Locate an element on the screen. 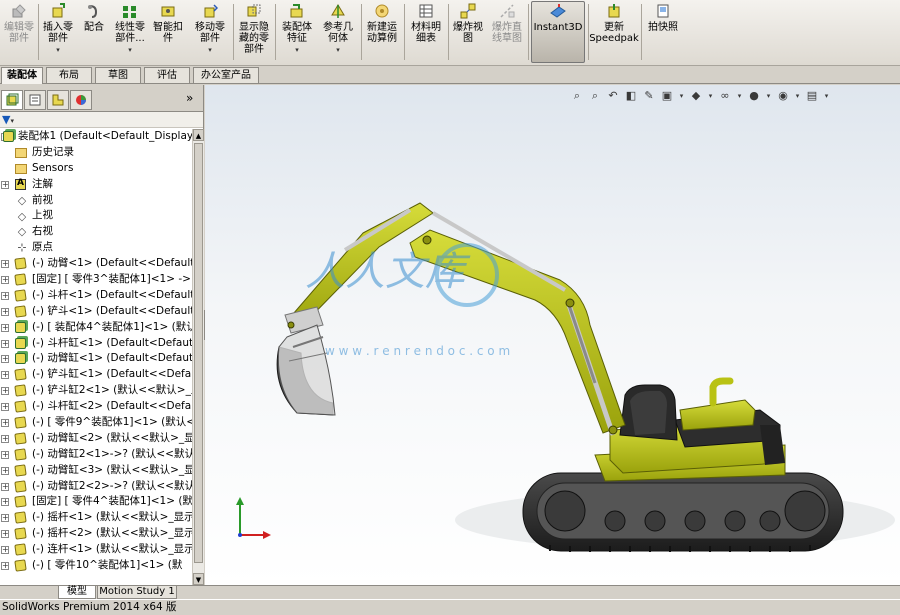  exploded-view-button: 爆炸视 图 is located at coordinates (468, 32).